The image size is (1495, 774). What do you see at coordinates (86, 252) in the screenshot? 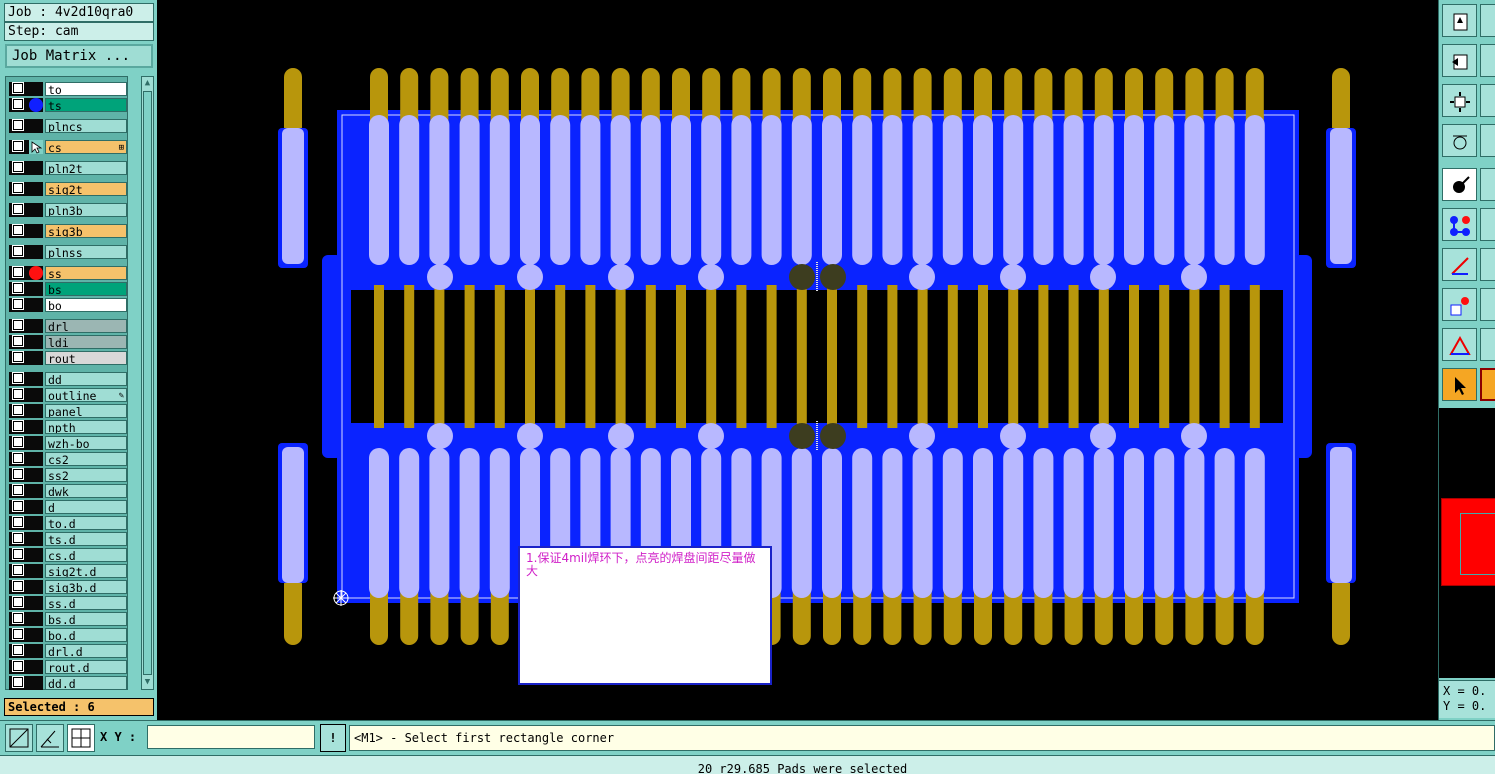
I see `layer-name: plnss` at bounding box center [86, 252].